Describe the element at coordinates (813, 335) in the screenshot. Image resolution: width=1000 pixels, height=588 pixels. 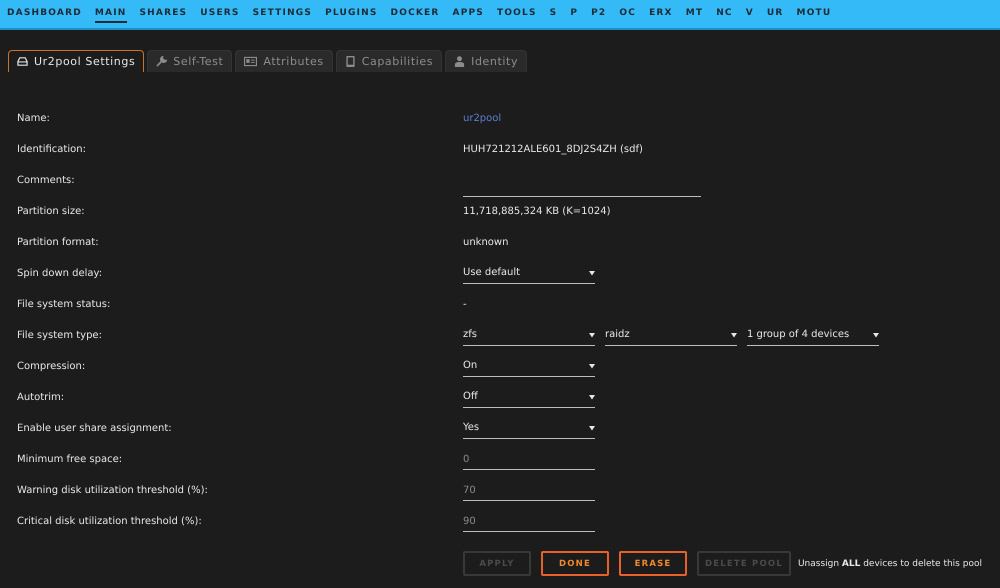
I see `dropdown: 1 group of 4 devices` at that location.